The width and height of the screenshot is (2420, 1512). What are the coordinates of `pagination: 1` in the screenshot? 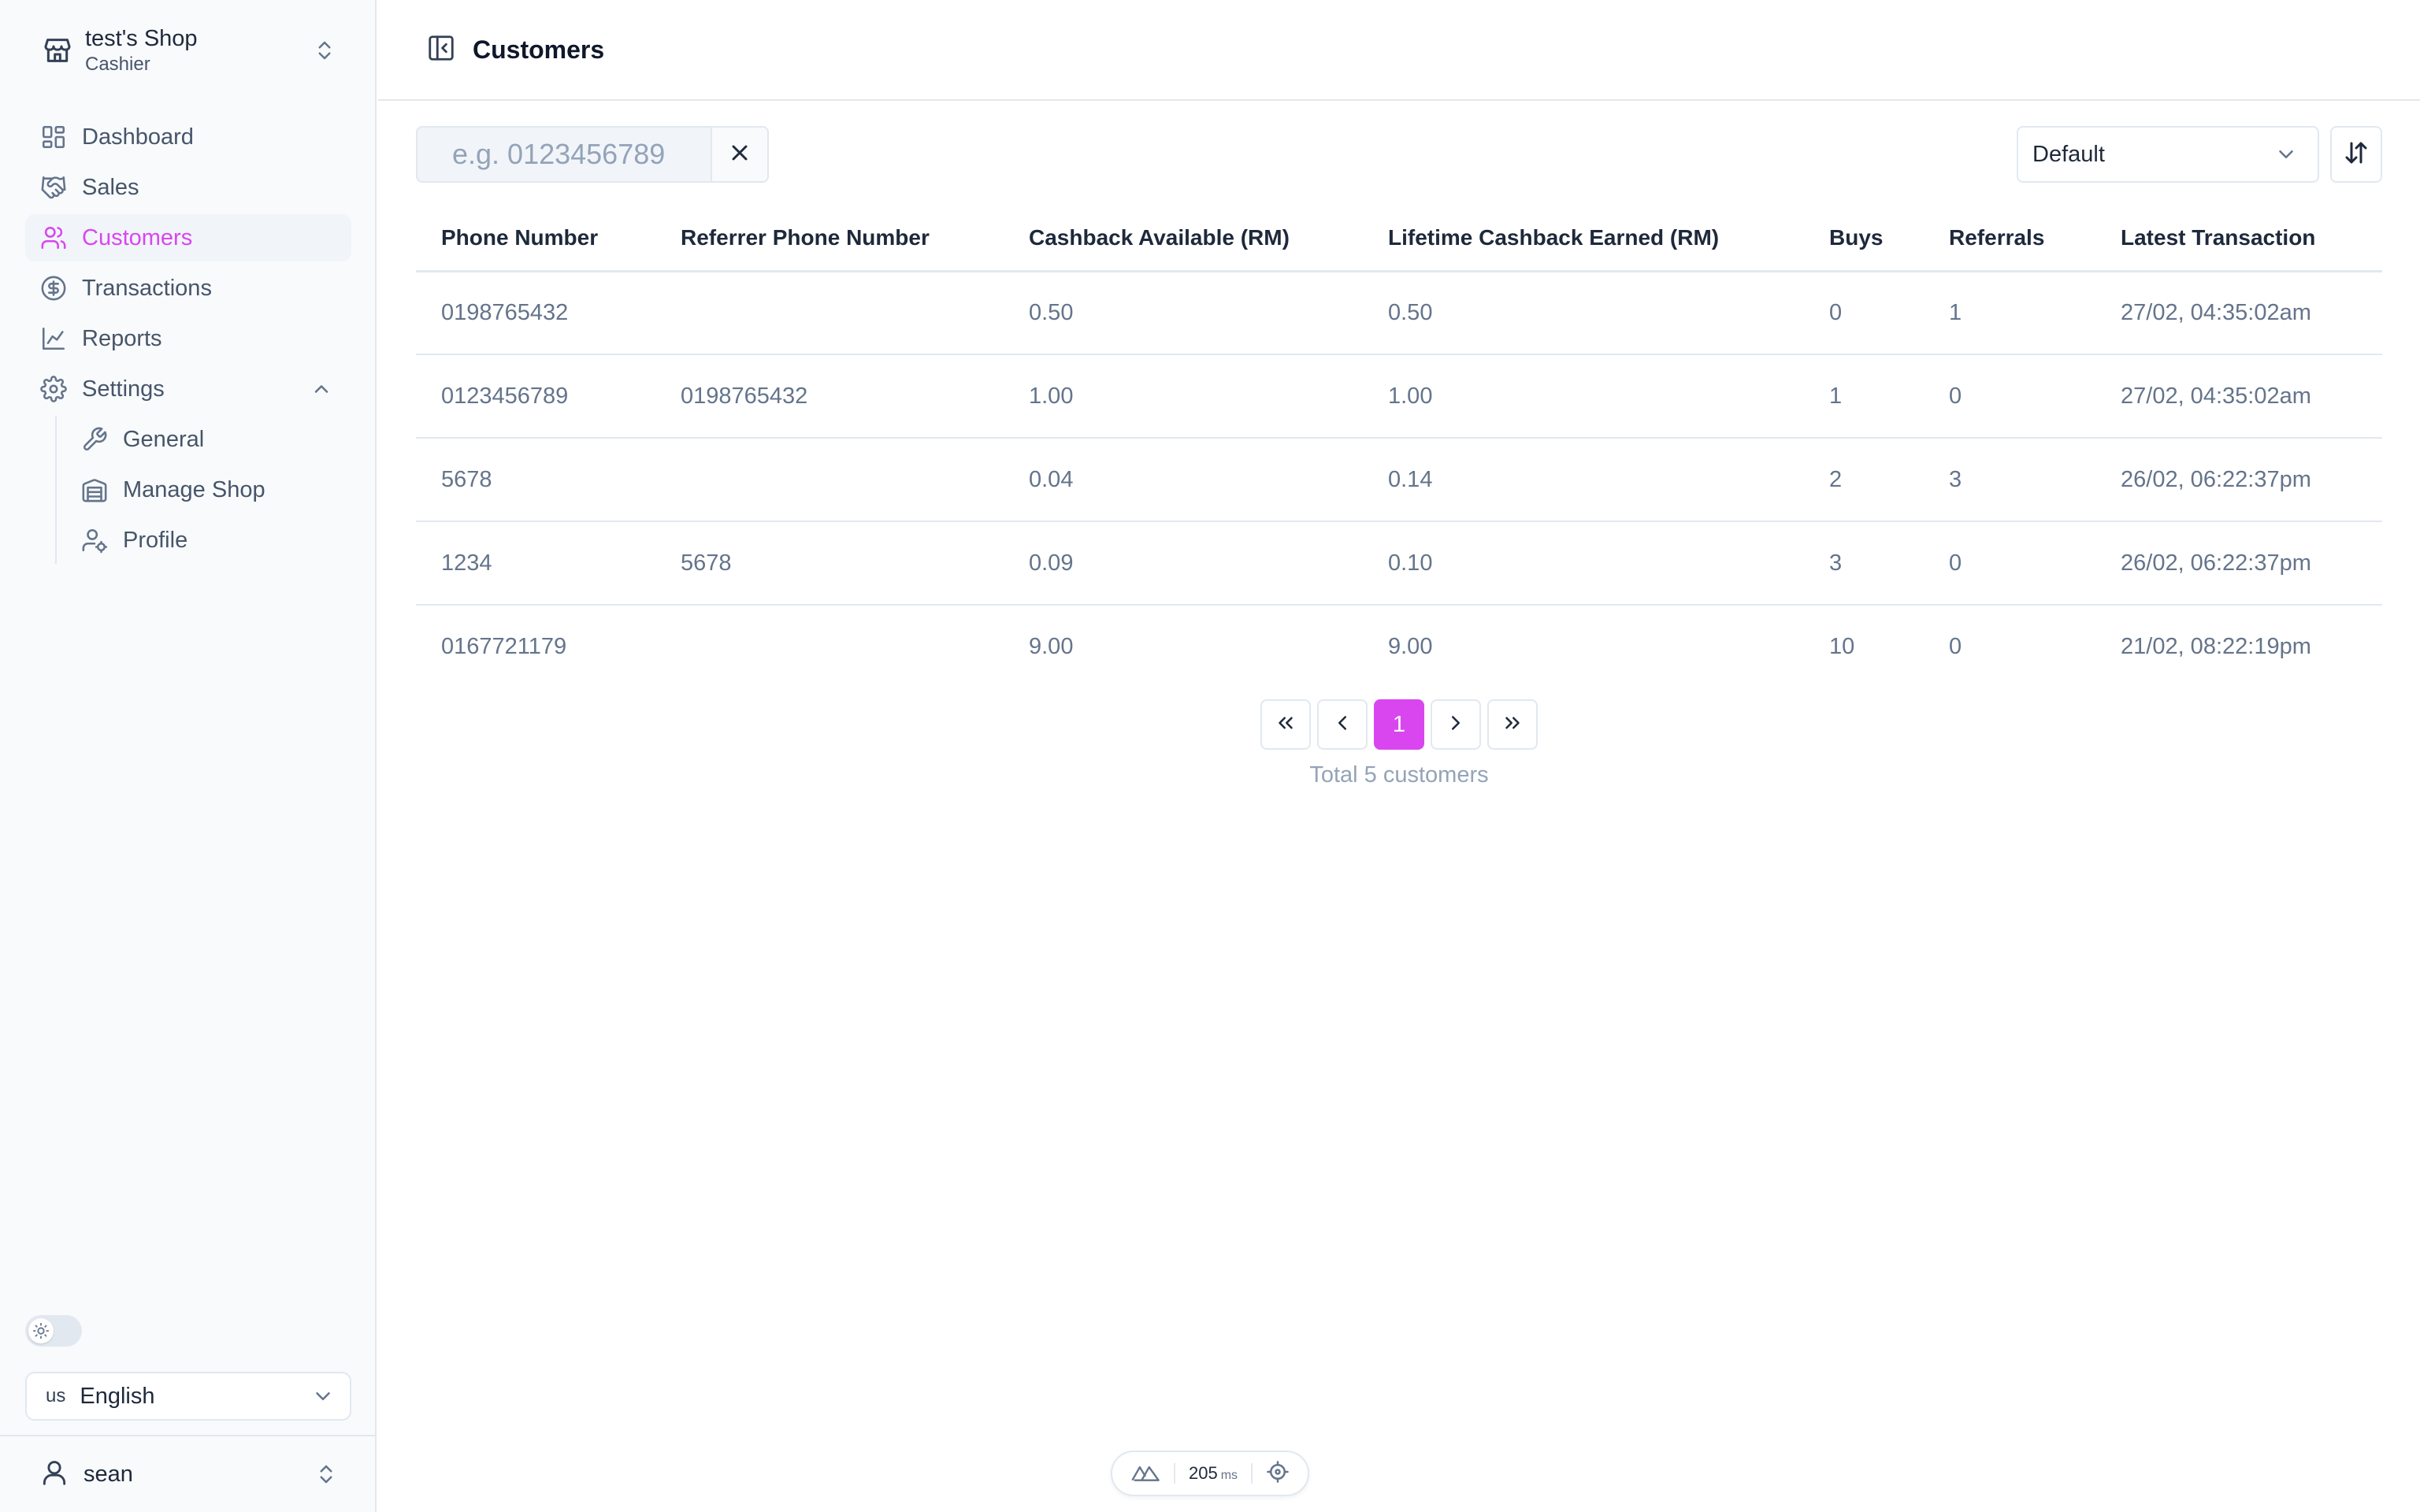 It's located at (1399, 724).